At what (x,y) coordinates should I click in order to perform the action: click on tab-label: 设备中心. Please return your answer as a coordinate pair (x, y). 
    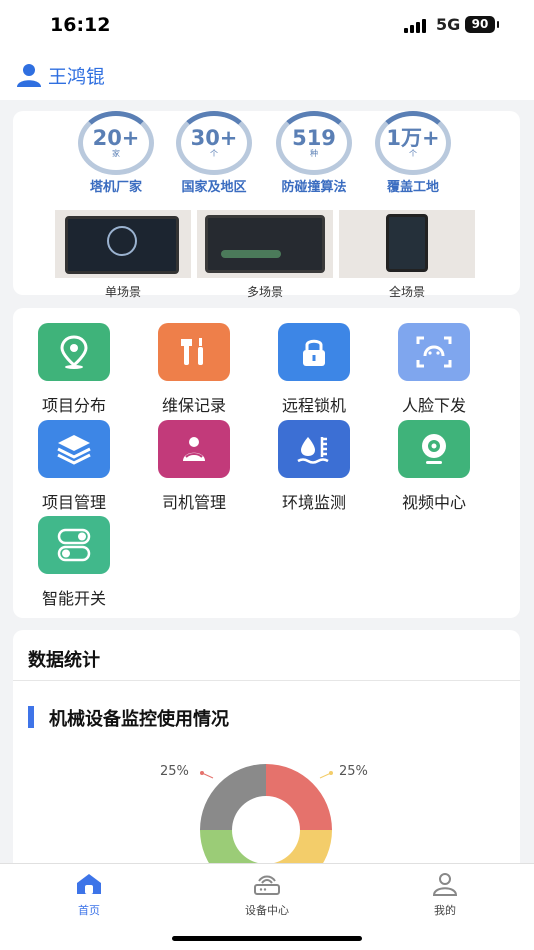
    Looking at the image, I should click on (267, 910).